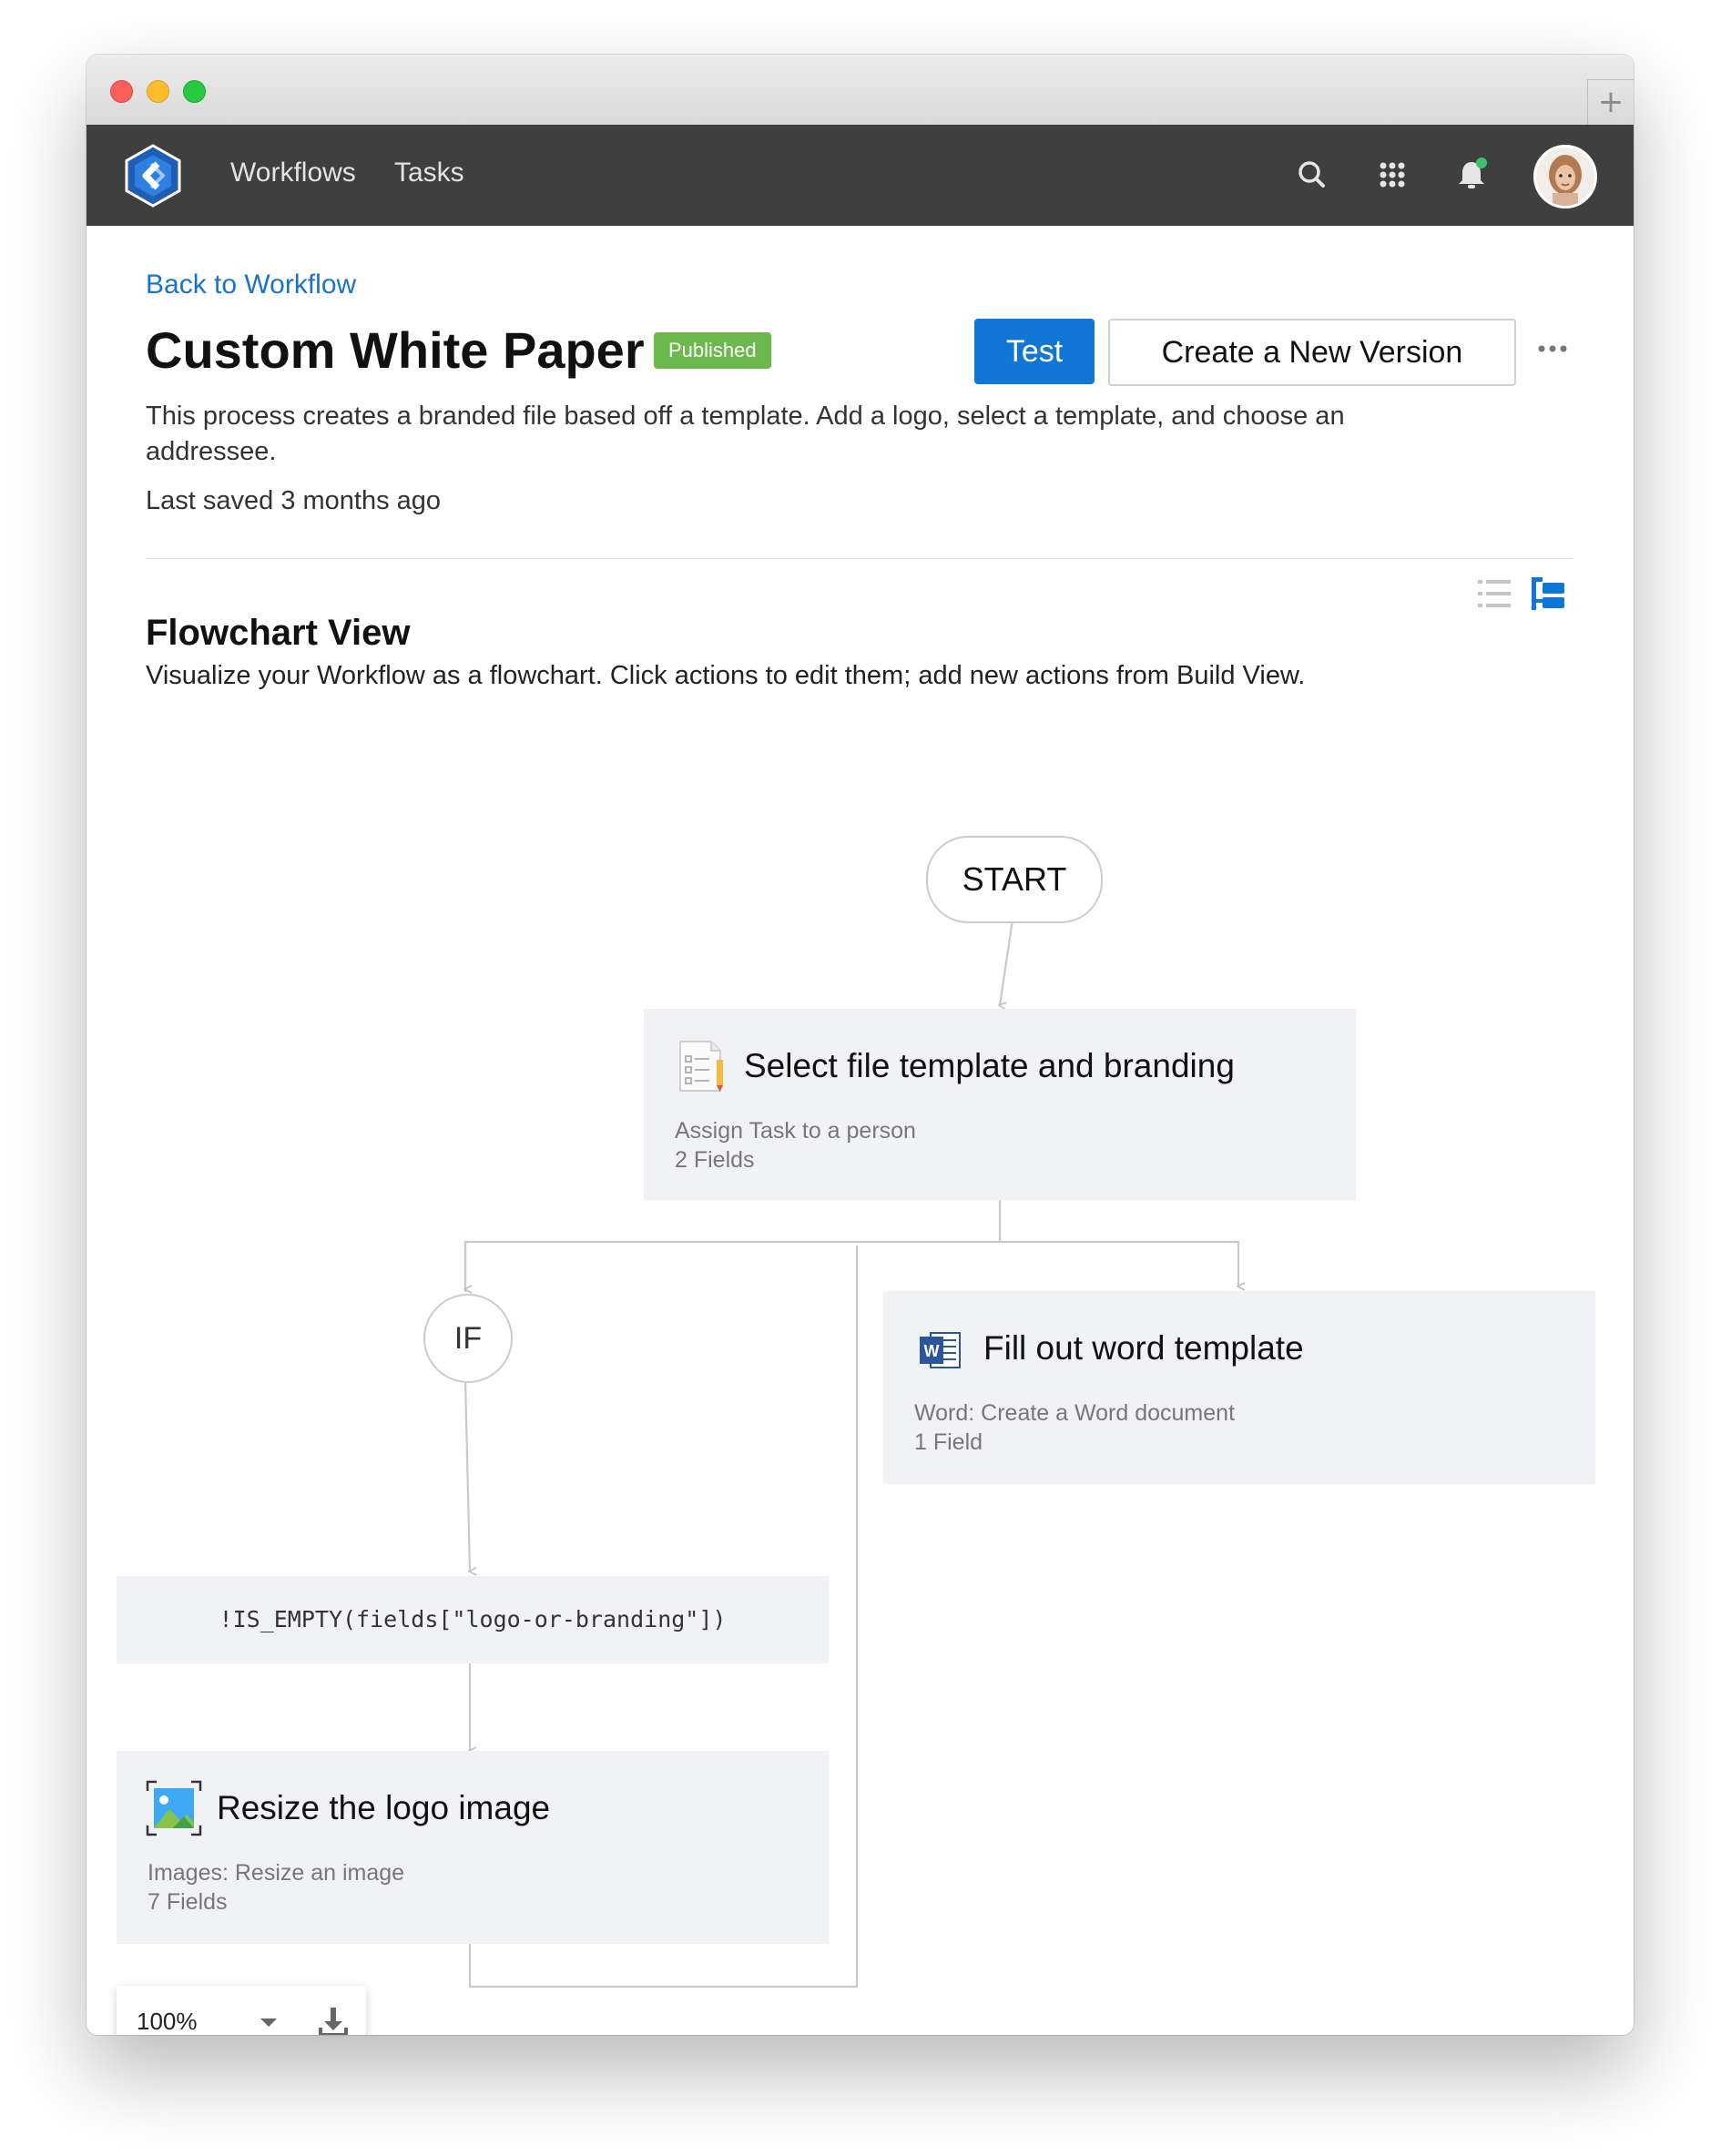  What do you see at coordinates (395, 350) in the screenshot?
I see `page-title: Custom White Paper` at bounding box center [395, 350].